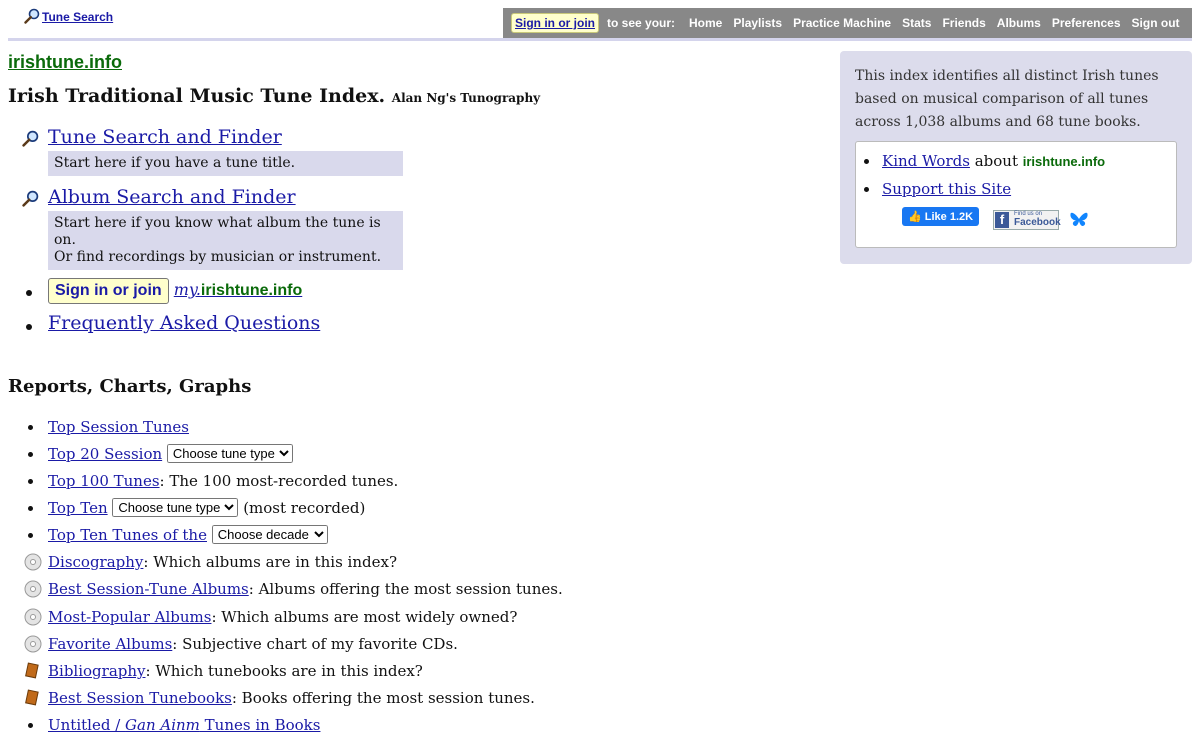 The height and width of the screenshot is (741, 1200). What do you see at coordinates (555, 23) in the screenshot?
I see `sign-in-button: Sign in or join` at bounding box center [555, 23].